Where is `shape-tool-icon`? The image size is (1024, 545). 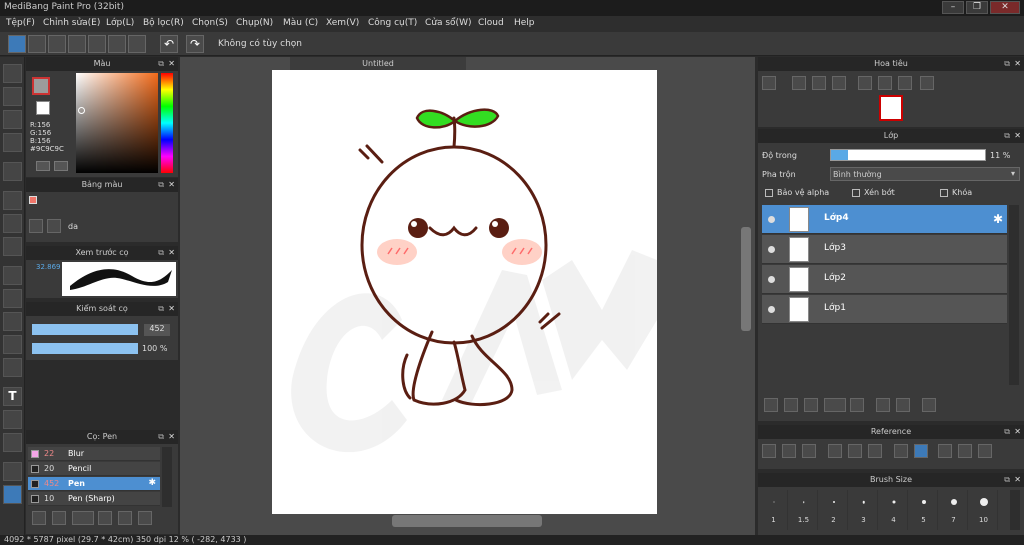 shape-tool-icon is located at coordinates (12, 119).